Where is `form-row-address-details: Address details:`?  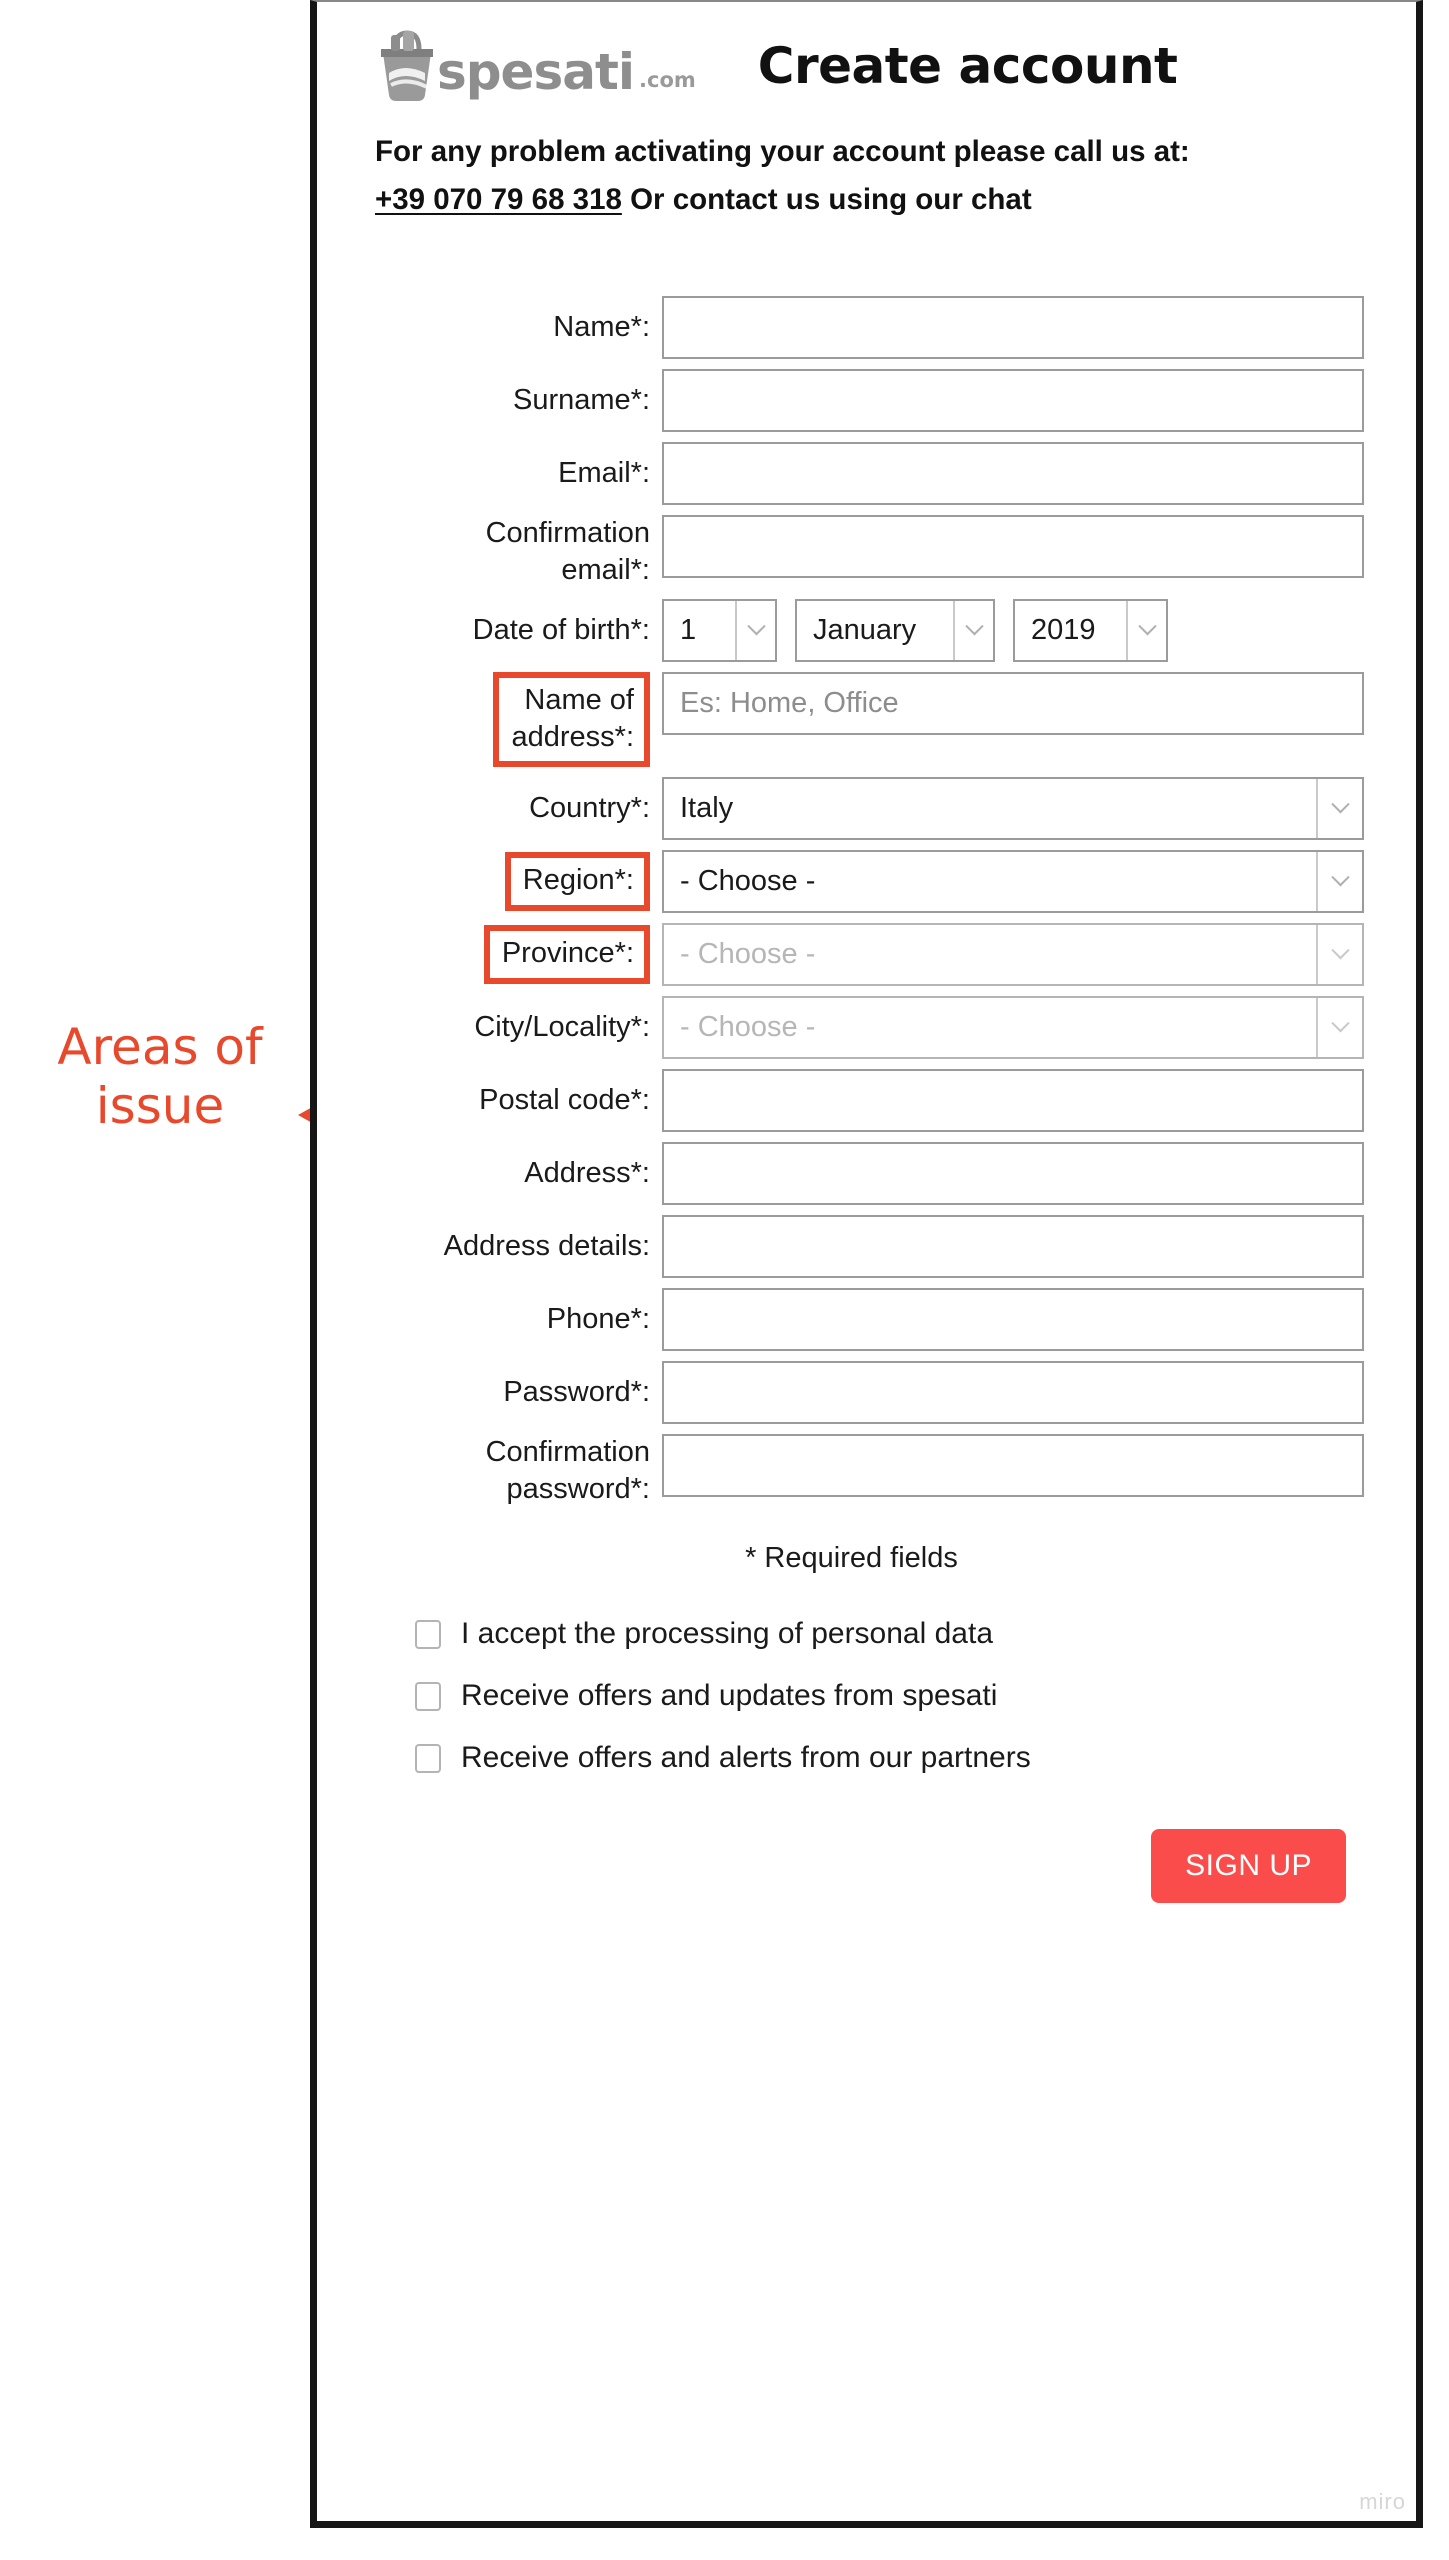 form-row-address-details: Address details: is located at coordinates (871, 1246).